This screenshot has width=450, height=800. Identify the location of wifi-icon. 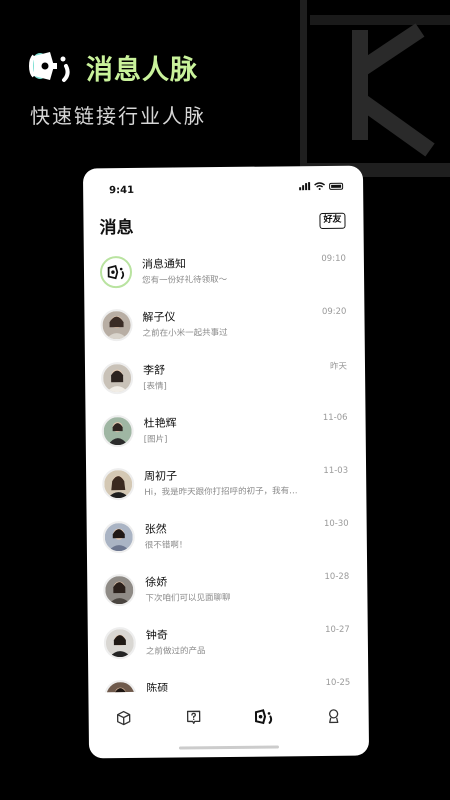
(320, 186).